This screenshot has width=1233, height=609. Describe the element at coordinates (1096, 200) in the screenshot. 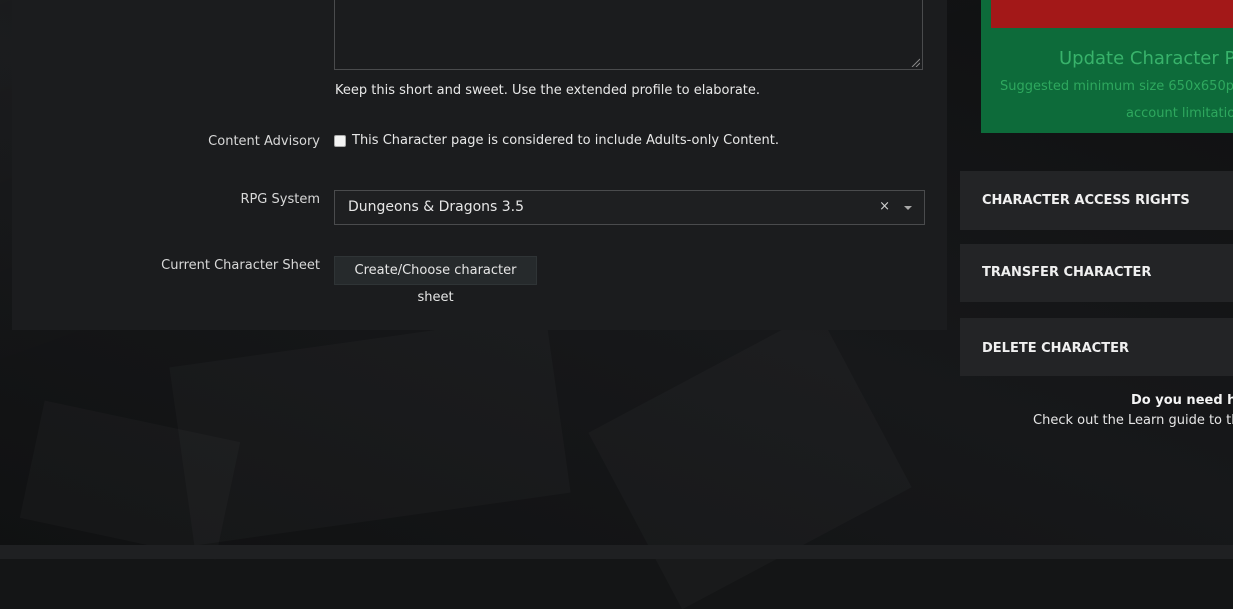

I see `character-access-rights-button: CHARACTER ACCESS RIGHTS` at that location.